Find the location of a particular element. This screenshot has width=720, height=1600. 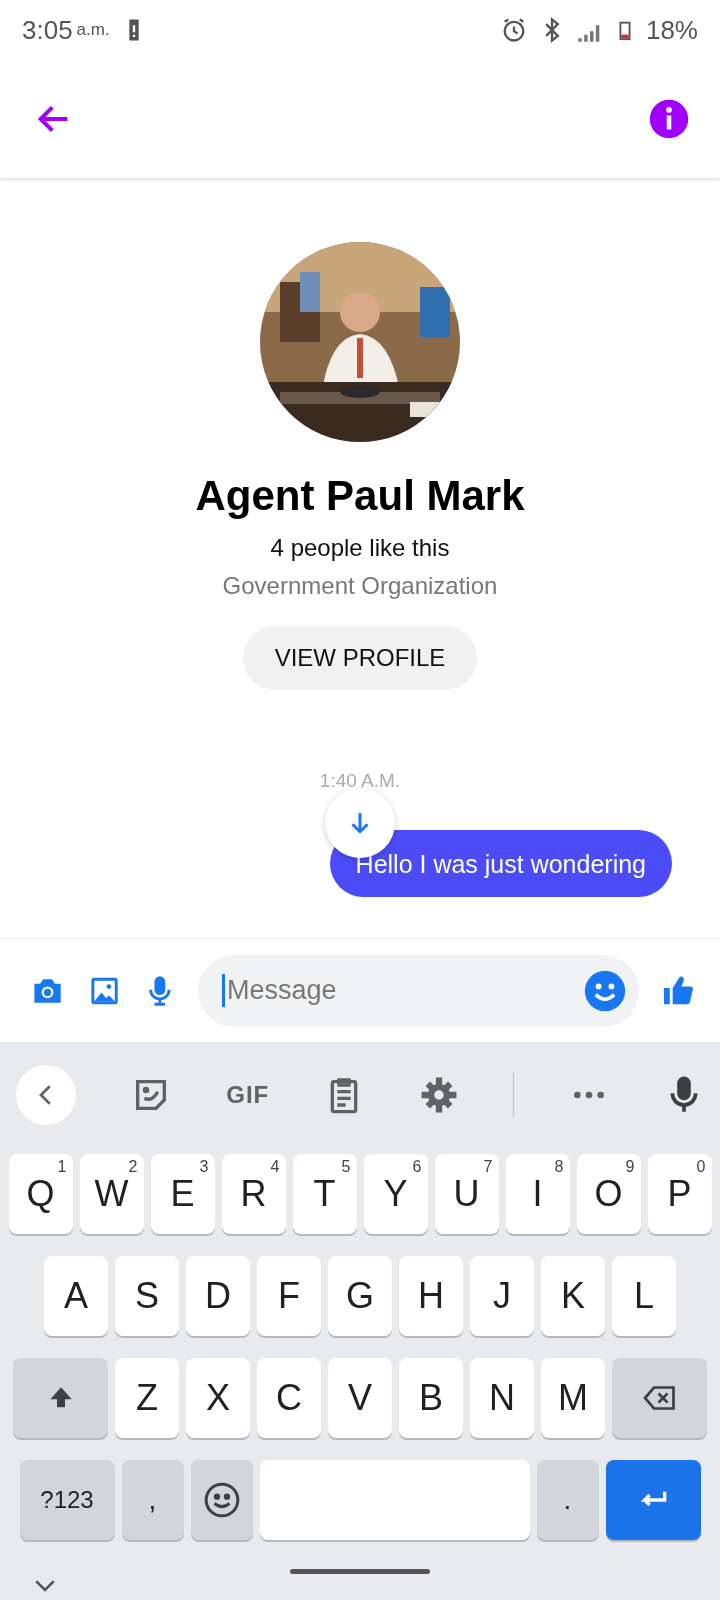

key: G is located at coordinates (360, 1296).